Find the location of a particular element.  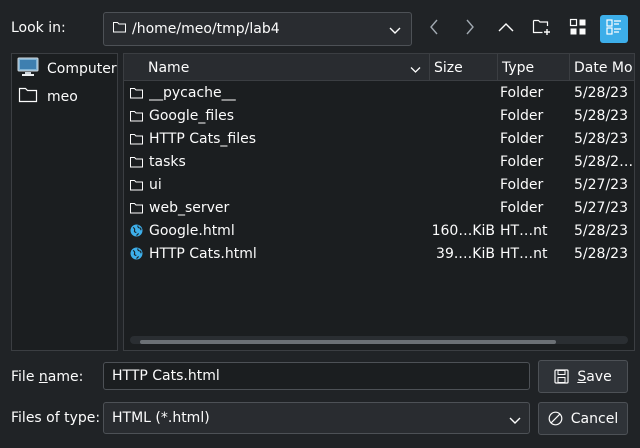

icon-view-button is located at coordinates (578, 29).